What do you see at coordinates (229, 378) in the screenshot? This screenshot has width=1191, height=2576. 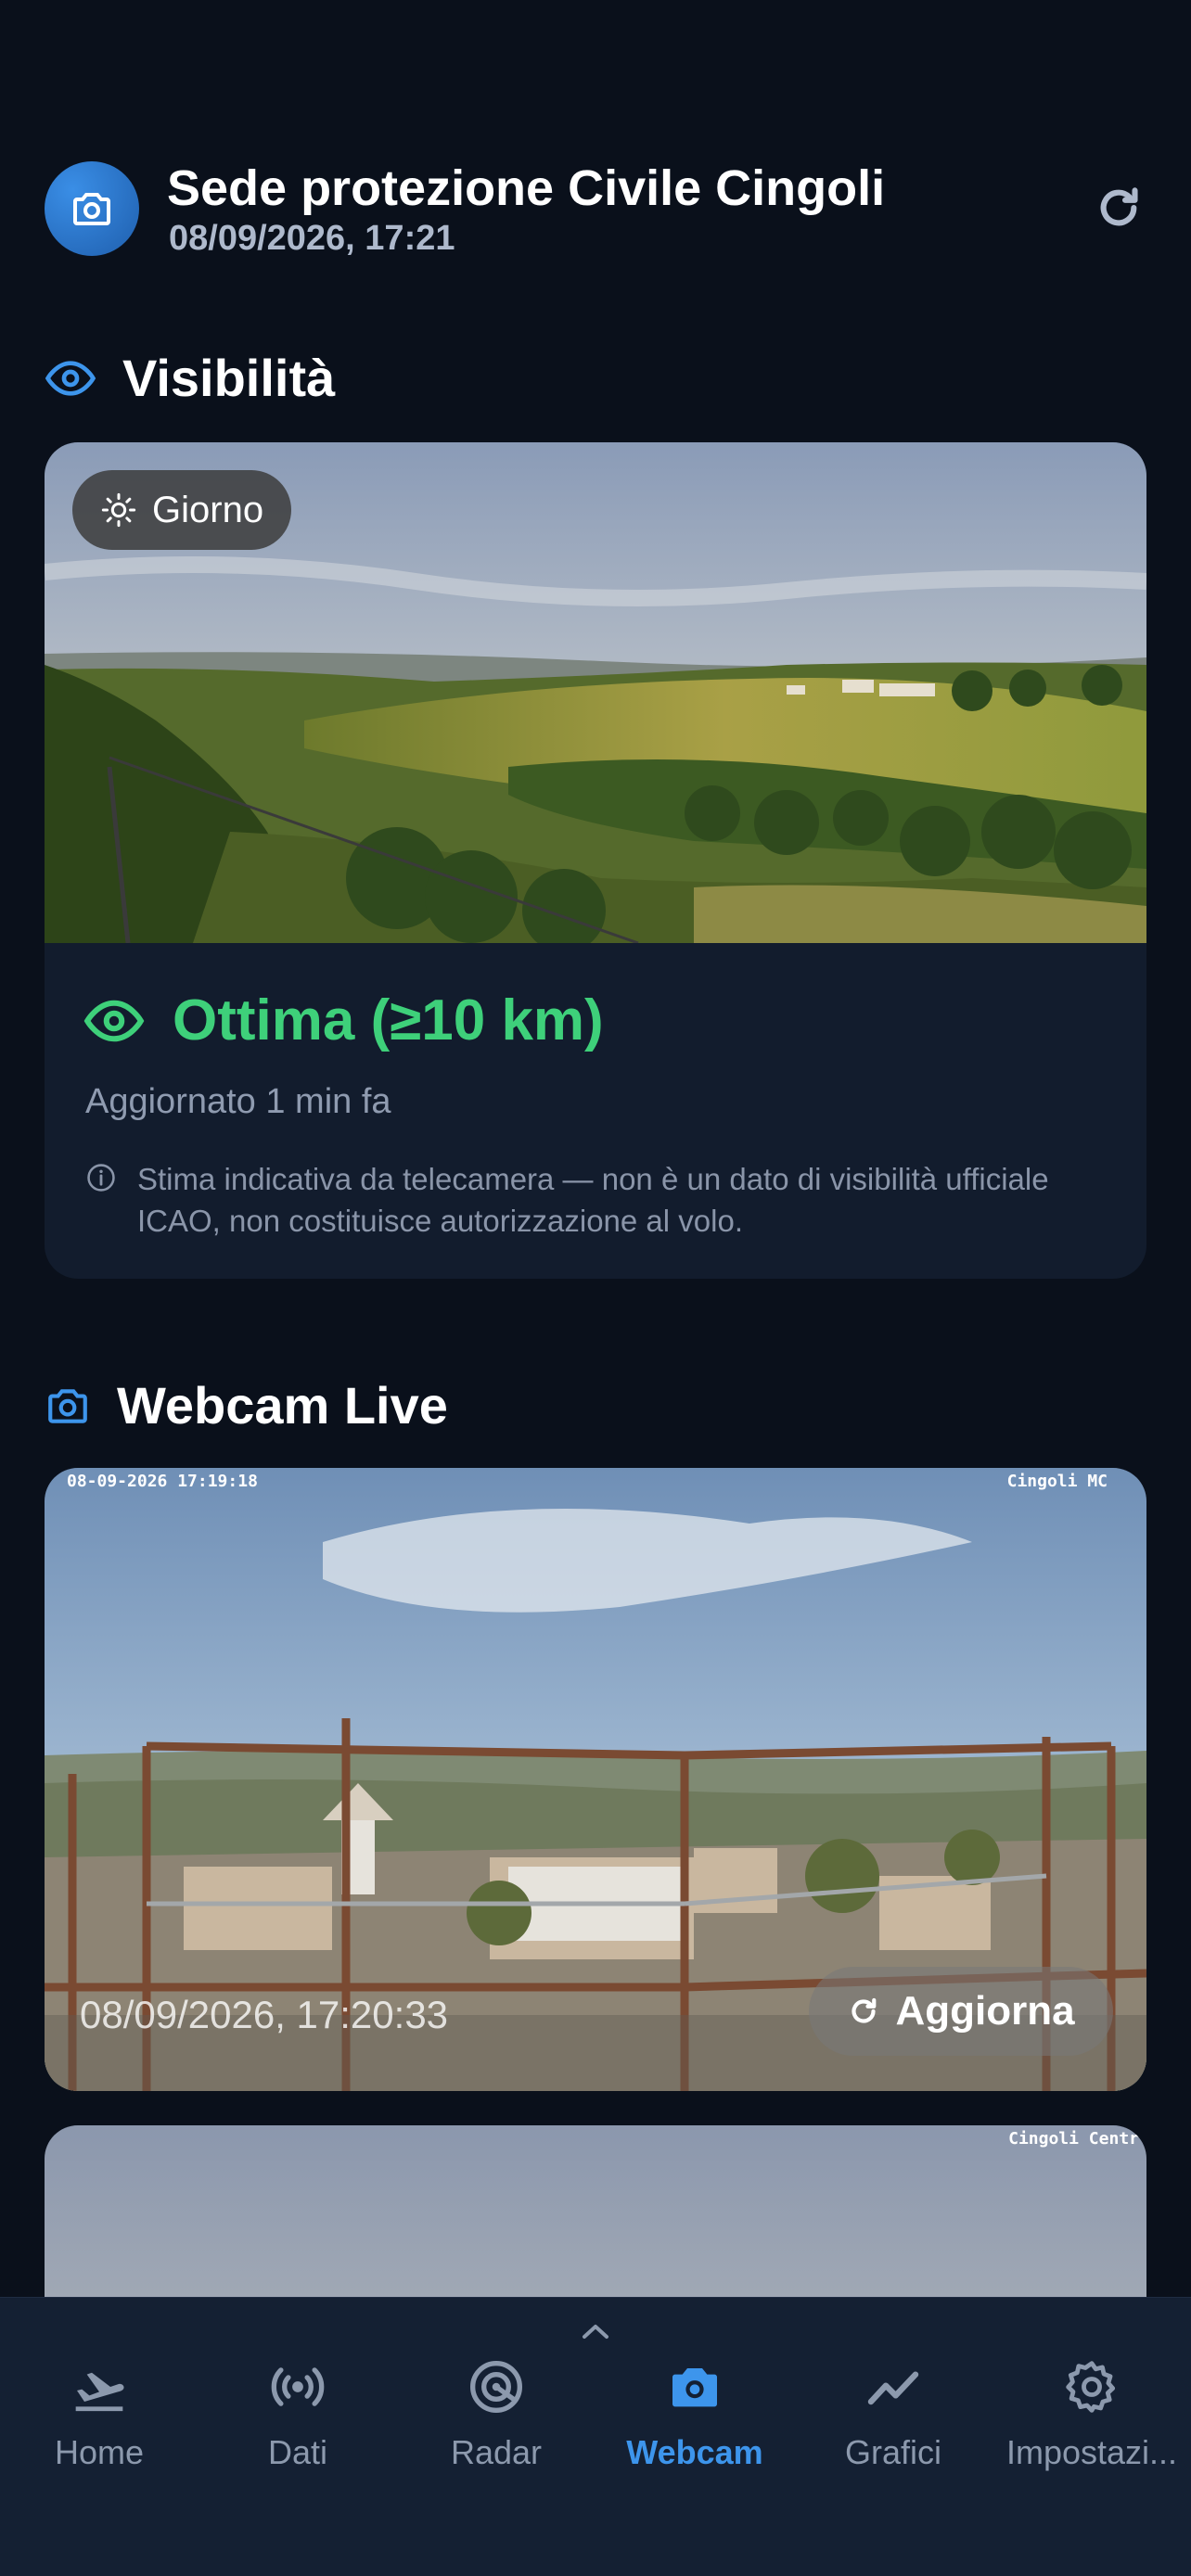 I see `visibility-section-title: Visibilità` at bounding box center [229, 378].